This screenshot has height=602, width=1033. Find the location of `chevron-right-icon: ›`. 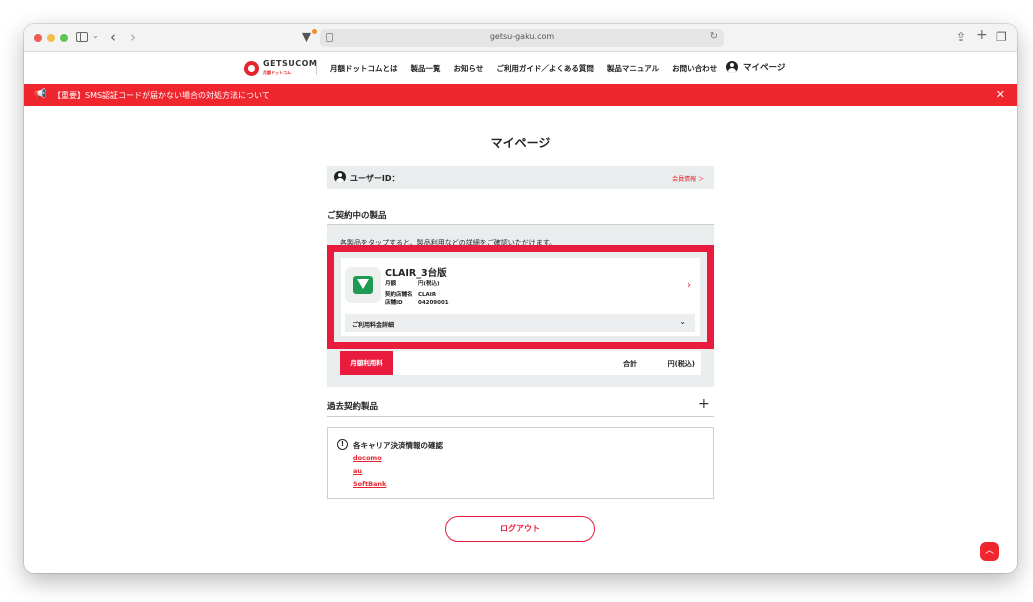

chevron-right-icon: › is located at coordinates (689, 285).